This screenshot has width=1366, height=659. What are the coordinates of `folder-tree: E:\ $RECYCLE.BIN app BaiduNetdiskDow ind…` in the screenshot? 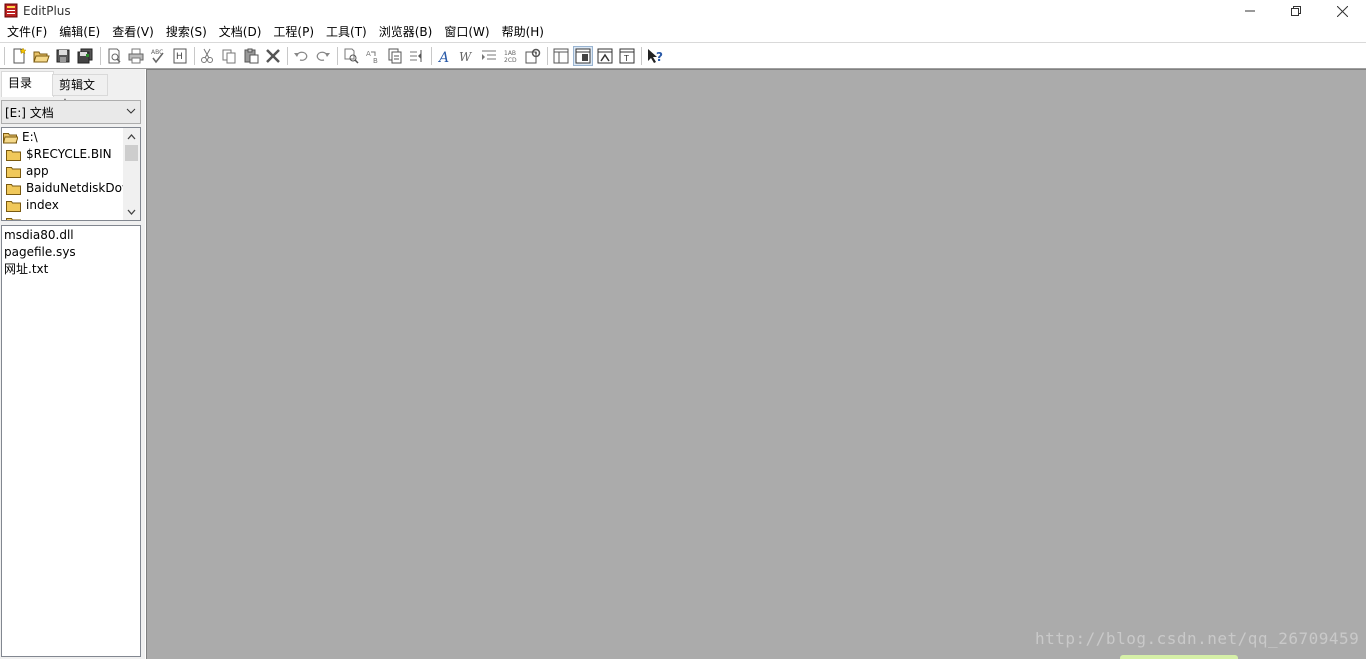 It's located at (71, 174).